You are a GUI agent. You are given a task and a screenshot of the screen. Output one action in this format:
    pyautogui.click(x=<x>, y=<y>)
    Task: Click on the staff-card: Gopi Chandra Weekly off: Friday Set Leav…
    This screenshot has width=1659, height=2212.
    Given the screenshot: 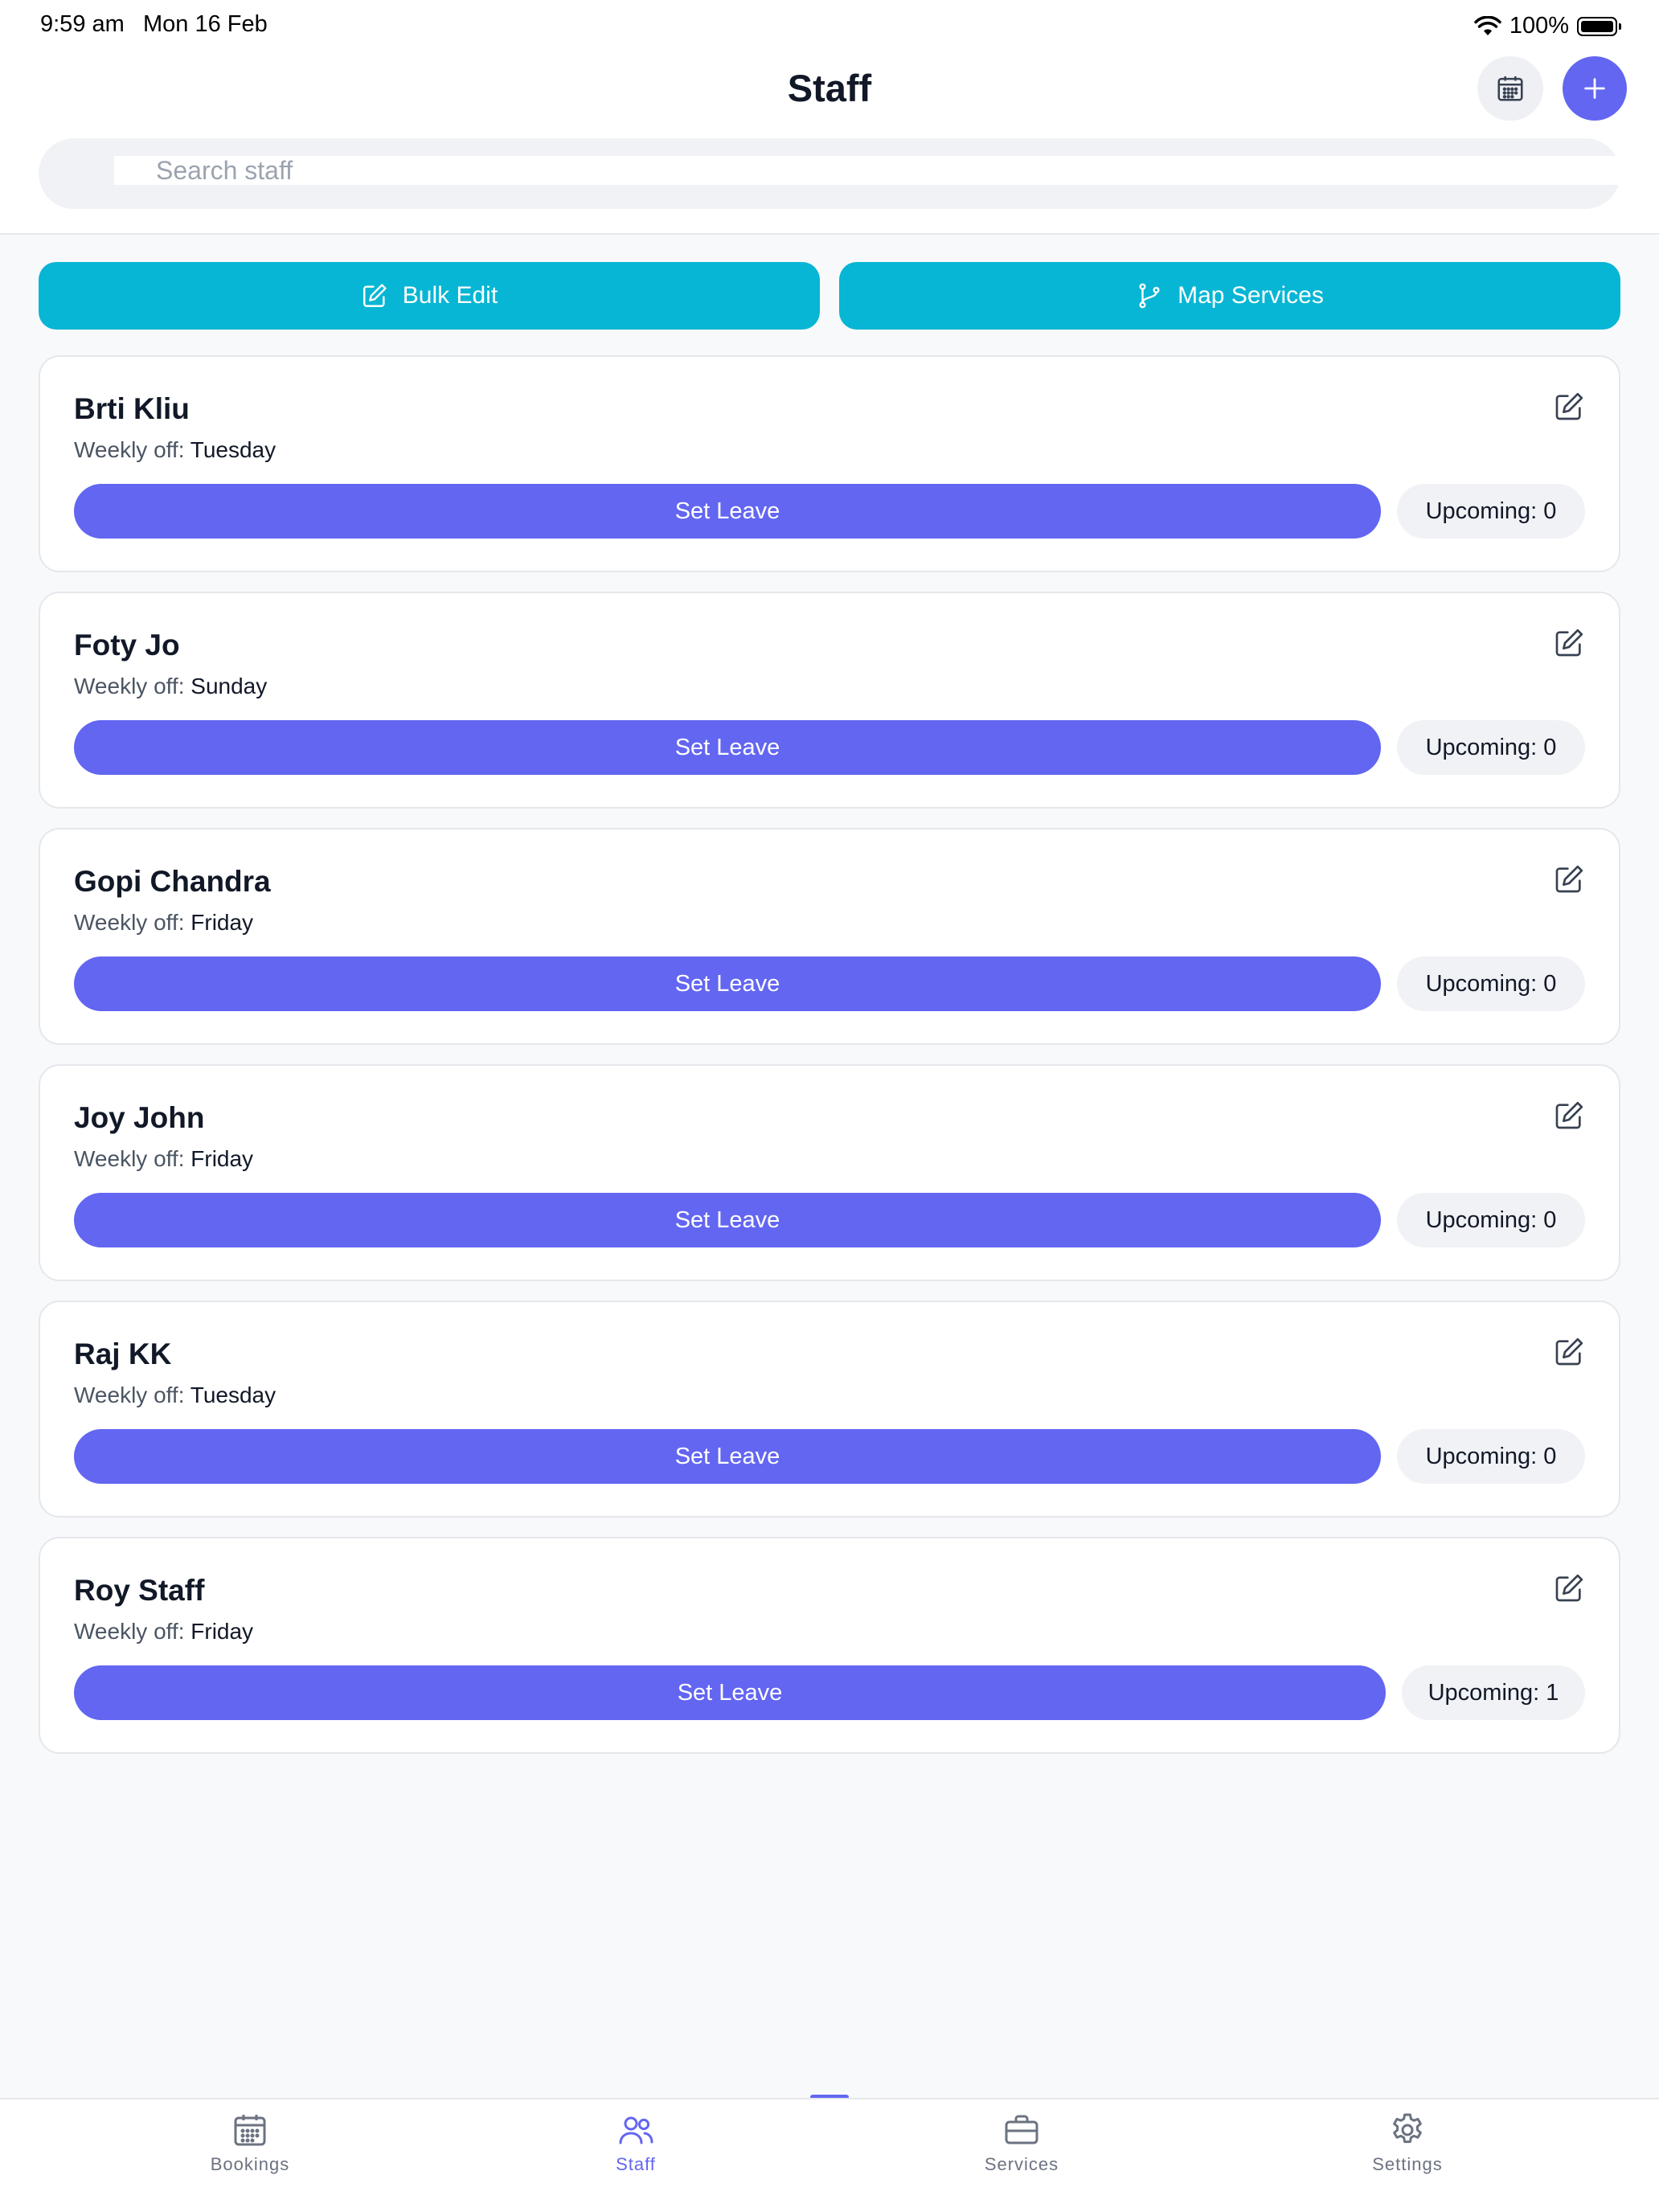 What is the action you would take?
    pyautogui.click(x=829, y=936)
    